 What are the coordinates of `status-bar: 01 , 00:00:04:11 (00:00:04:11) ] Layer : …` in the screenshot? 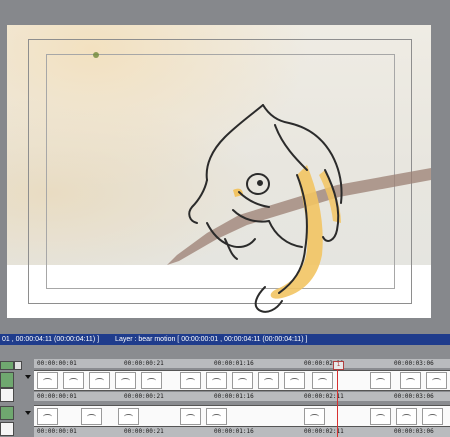 It's located at (225, 339).